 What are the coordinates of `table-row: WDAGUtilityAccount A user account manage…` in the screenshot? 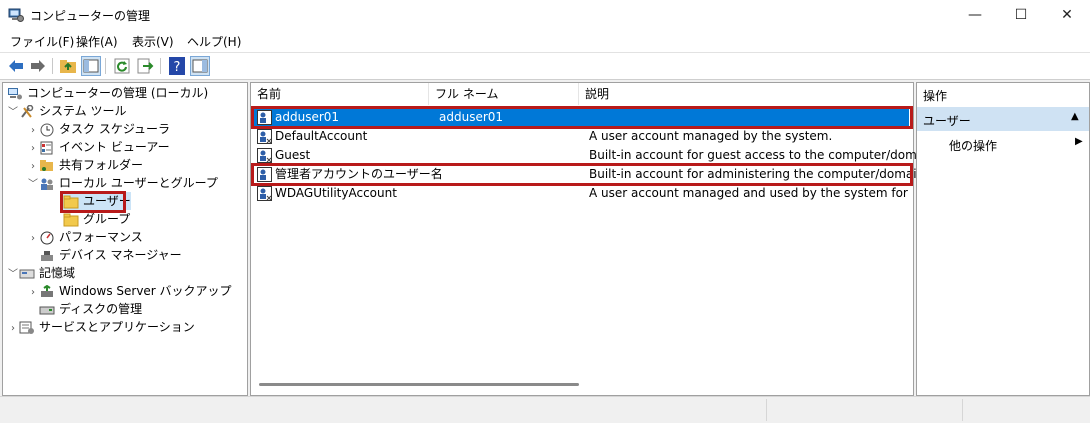 It's located at (582, 193).